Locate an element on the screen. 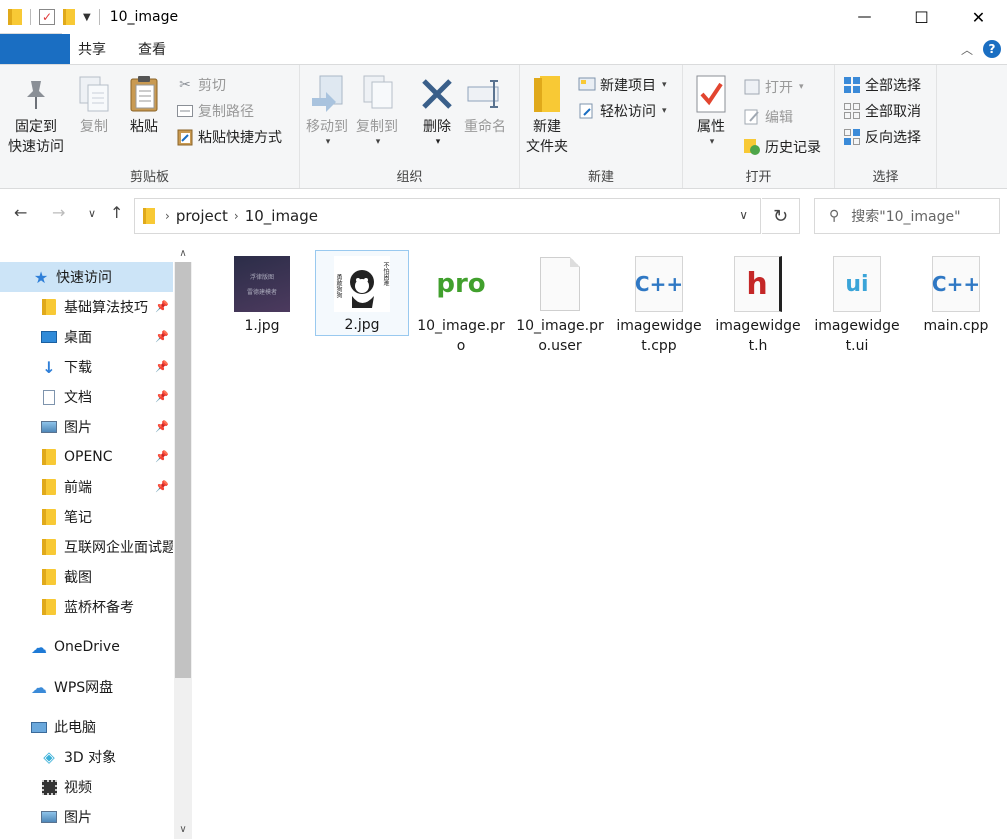  file-name: imagewidget.h is located at coordinates (758, 336).